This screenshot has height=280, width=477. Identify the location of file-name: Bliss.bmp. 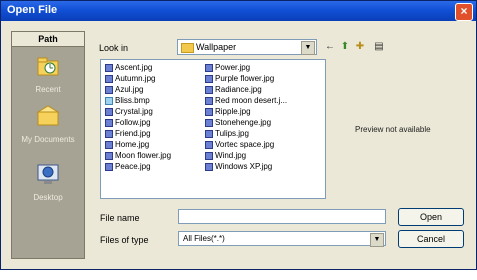
(132, 100).